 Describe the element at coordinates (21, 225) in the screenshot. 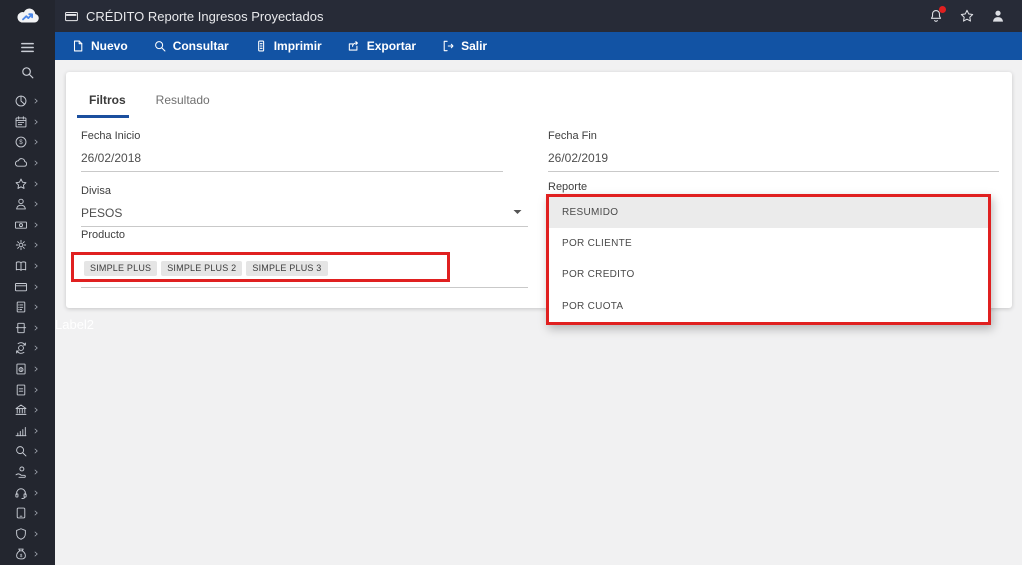

I see `banknote-icon` at that location.